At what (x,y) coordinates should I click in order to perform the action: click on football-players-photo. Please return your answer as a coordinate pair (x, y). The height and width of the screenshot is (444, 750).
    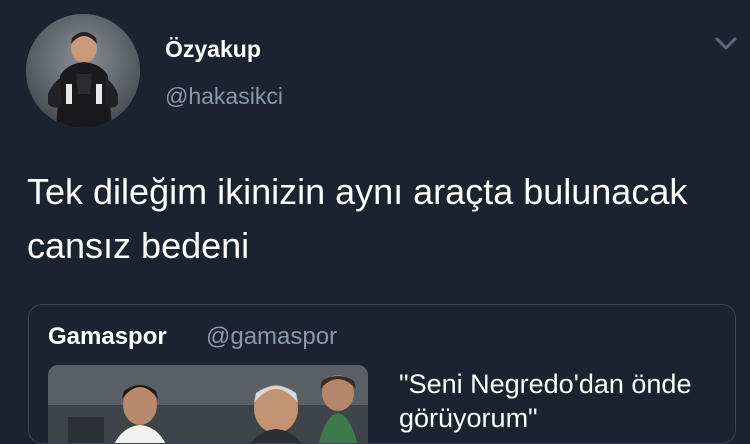
    Looking at the image, I should click on (208, 404).